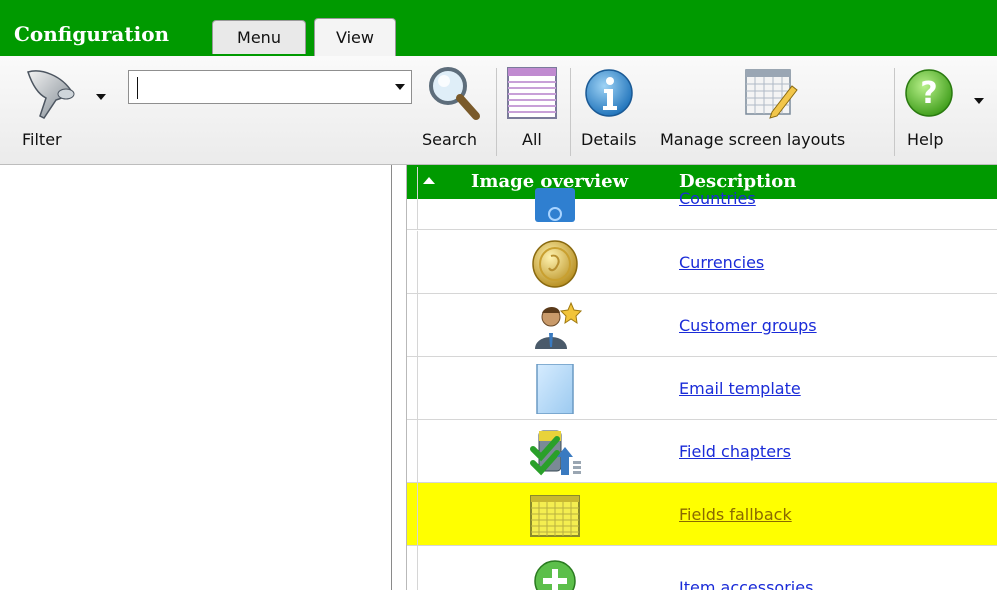 The width and height of the screenshot is (997, 590). I want to click on question-icon: ?, so click(929, 93).